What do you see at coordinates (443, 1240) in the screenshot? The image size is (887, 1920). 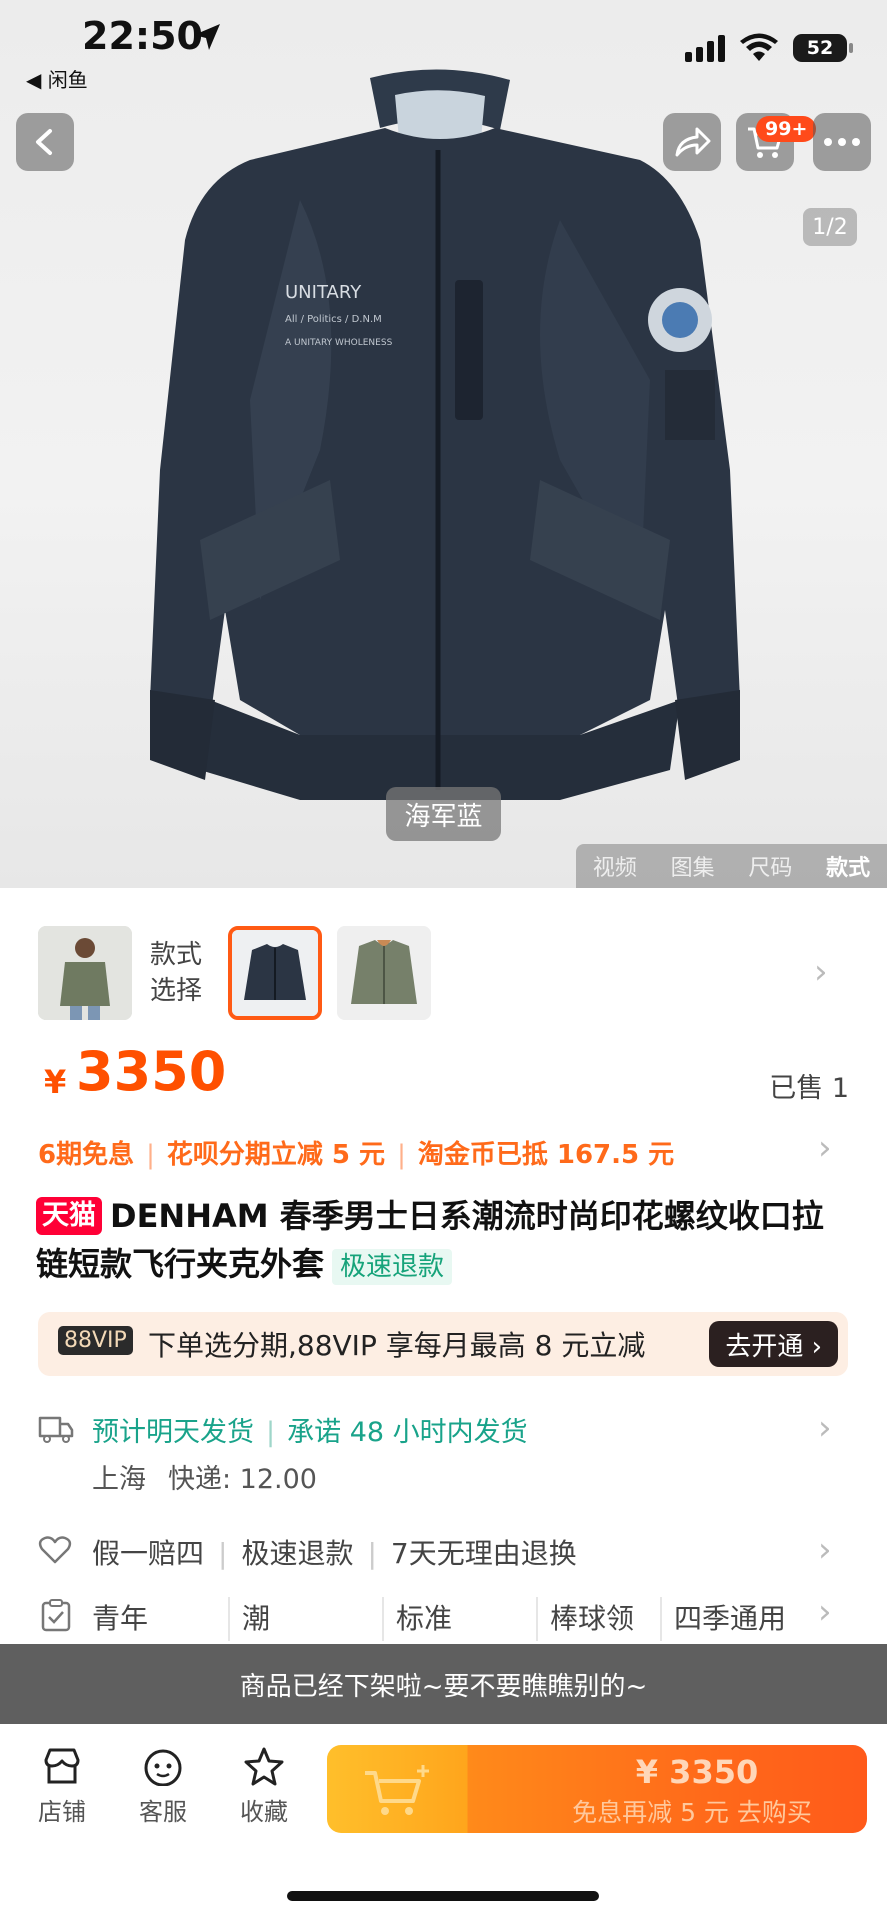 I see `product-title: 天猫 DENHAM 春季男士日系潮流时尚印花螺纹收口拉链短款飞行夹克外套 极速退款` at bounding box center [443, 1240].